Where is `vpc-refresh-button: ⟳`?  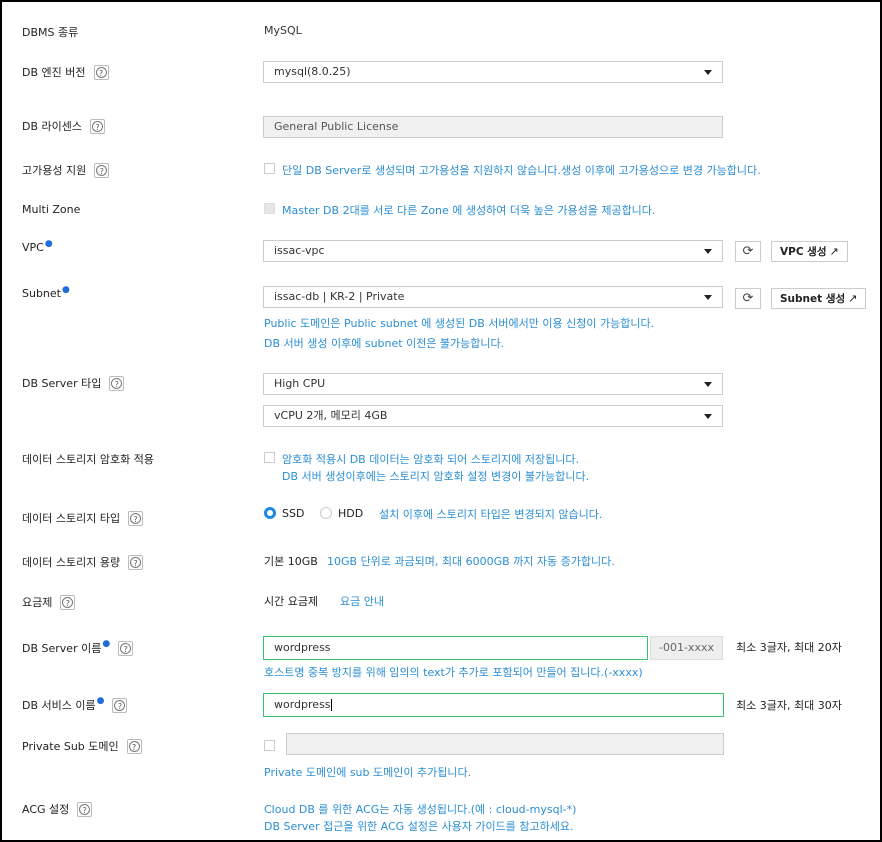 vpc-refresh-button: ⟳ is located at coordinates (748, 251).